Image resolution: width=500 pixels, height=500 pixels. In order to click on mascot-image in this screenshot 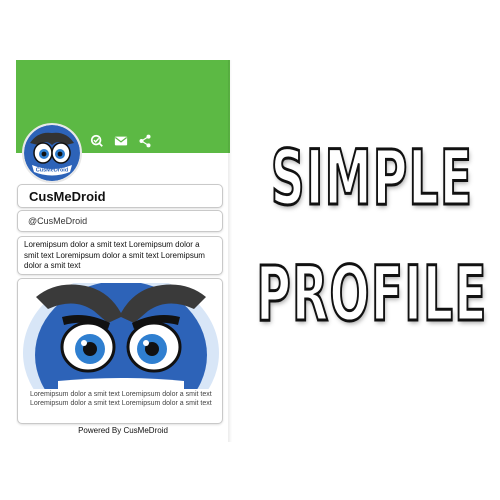, I will do `click(120, 336)`.